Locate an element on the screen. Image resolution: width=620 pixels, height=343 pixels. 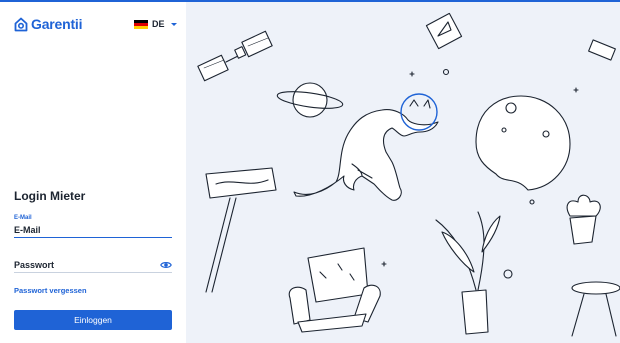
language-code: DE is located at coordinates (158, 24).